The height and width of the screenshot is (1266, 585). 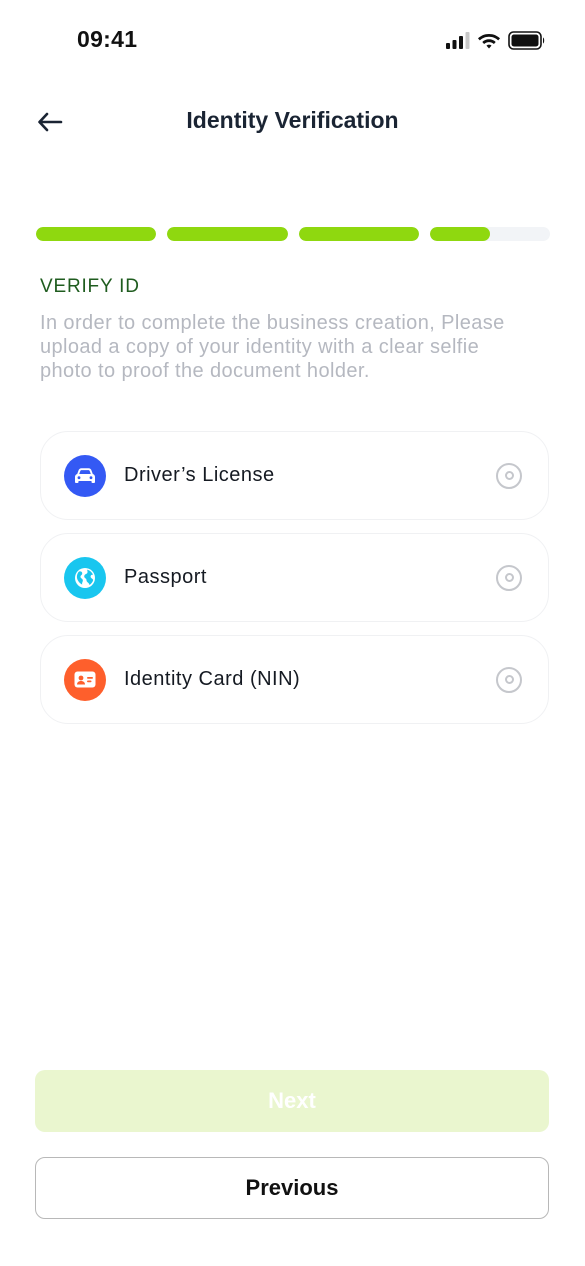 I want to click on wifi-icon, so click(x=489, y=41).